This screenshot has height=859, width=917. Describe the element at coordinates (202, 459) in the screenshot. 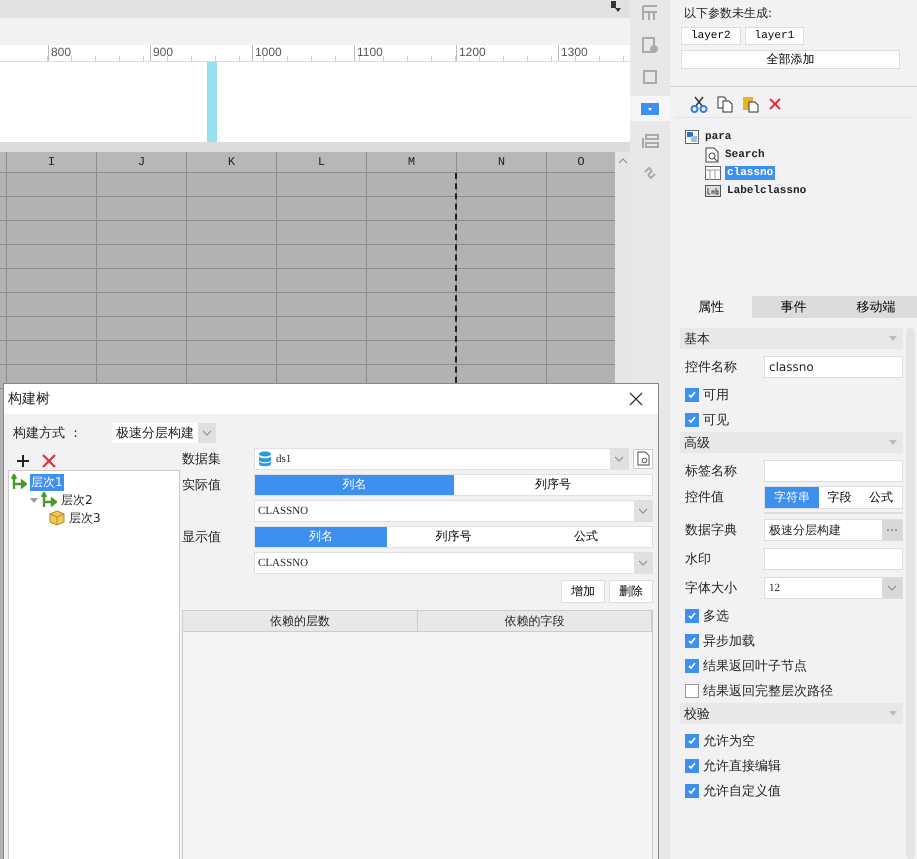

I see `field-label: 数据集` at that location.